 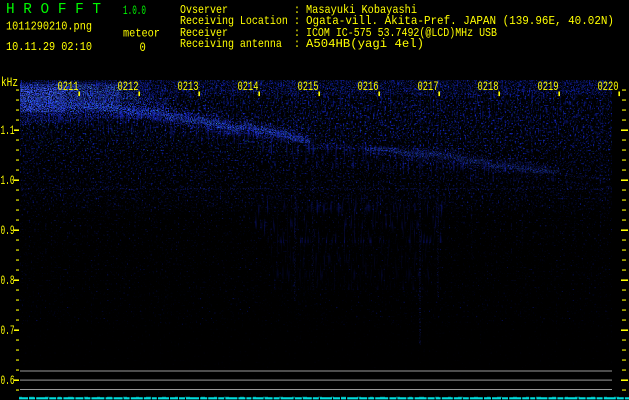 What do you see at coordinates (49, 47) in the screenshot?
I see `svg-text: 10.11.29 02:10` at bounding box center [49, 47].